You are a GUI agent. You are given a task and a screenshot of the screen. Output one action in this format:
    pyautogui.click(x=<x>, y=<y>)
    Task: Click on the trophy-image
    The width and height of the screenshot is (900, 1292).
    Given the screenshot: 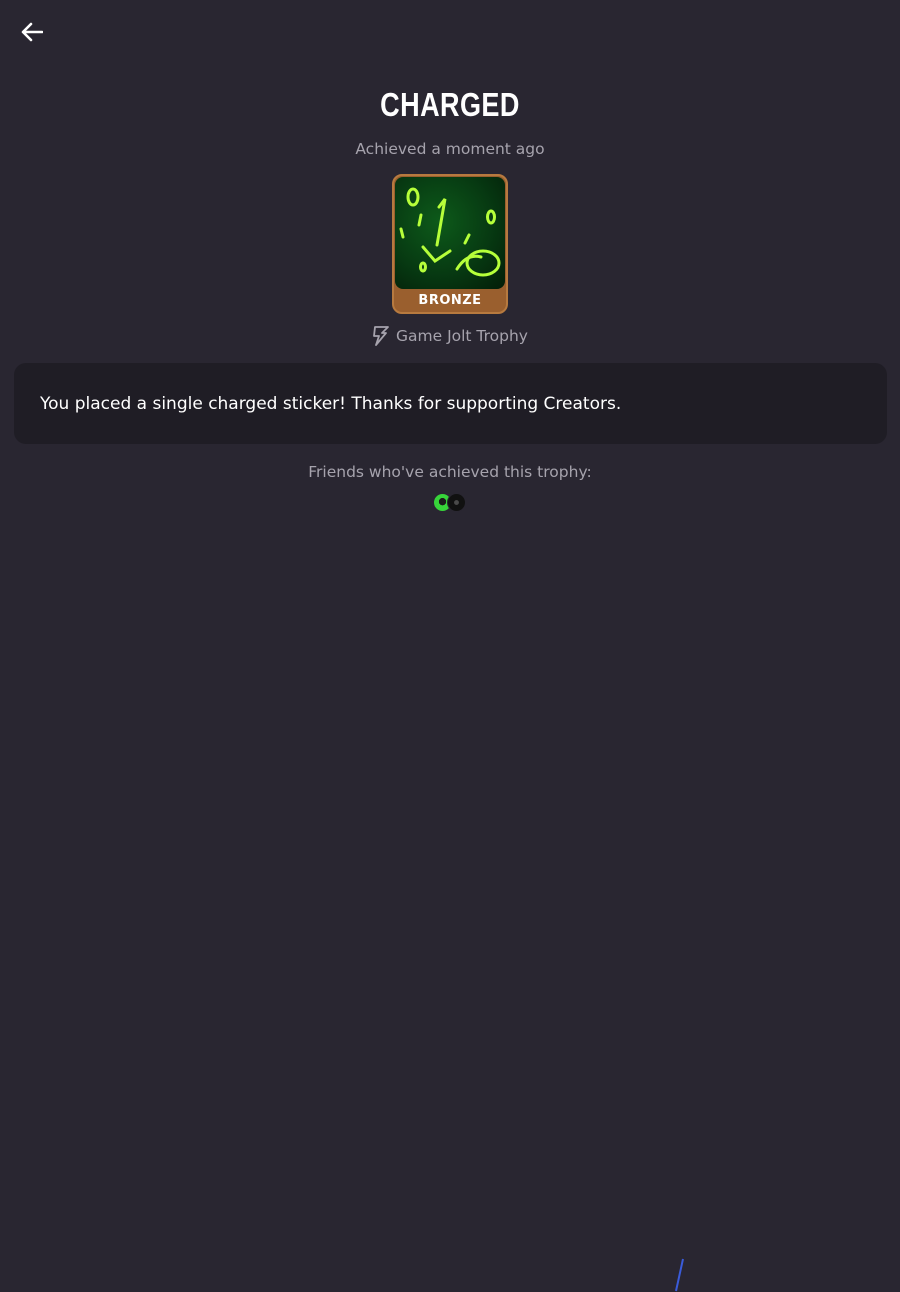 What is the action you would take?
    pyautogui.click(x=450, y=233)
    